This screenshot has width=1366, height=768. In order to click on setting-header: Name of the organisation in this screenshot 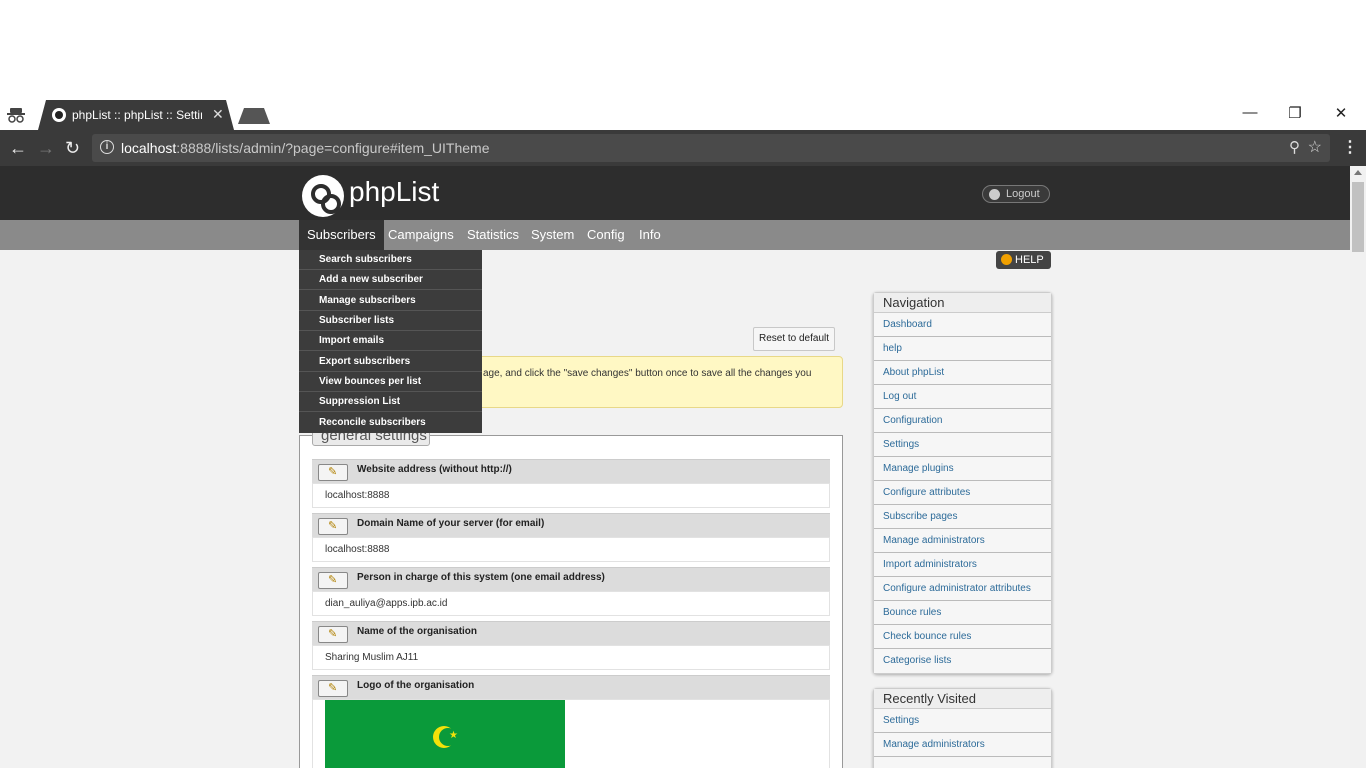, I will do `click(571, 633)`.